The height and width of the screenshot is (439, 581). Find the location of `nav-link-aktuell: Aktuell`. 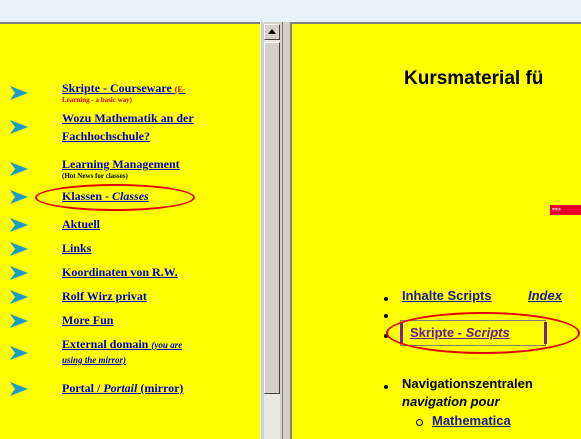

nav-link-aktuell: Aktuell is located at coordinates (81, 224).